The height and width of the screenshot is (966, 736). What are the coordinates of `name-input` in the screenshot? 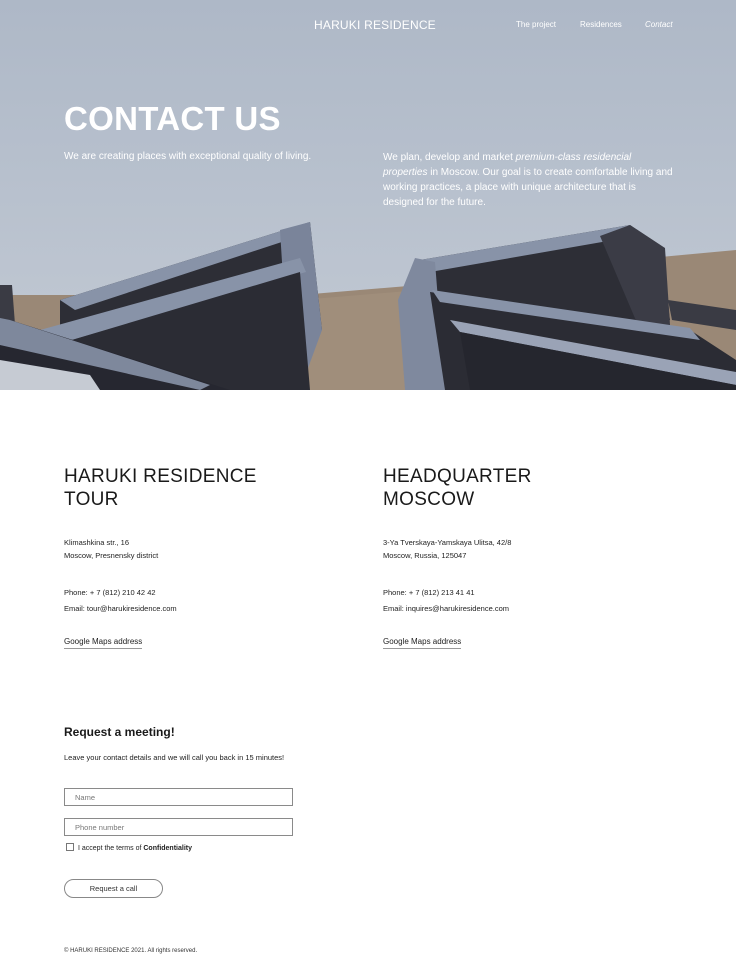 It's located at (178, 797).